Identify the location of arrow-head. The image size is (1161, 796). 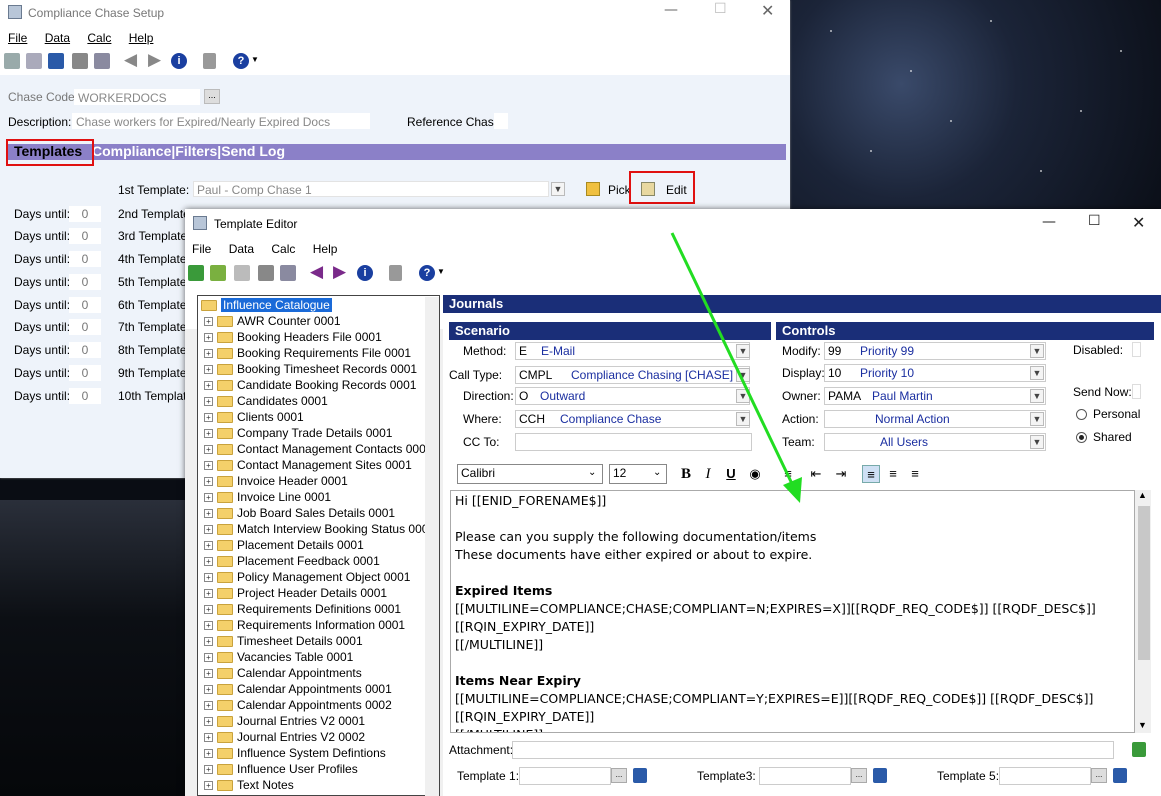
(792, 490).